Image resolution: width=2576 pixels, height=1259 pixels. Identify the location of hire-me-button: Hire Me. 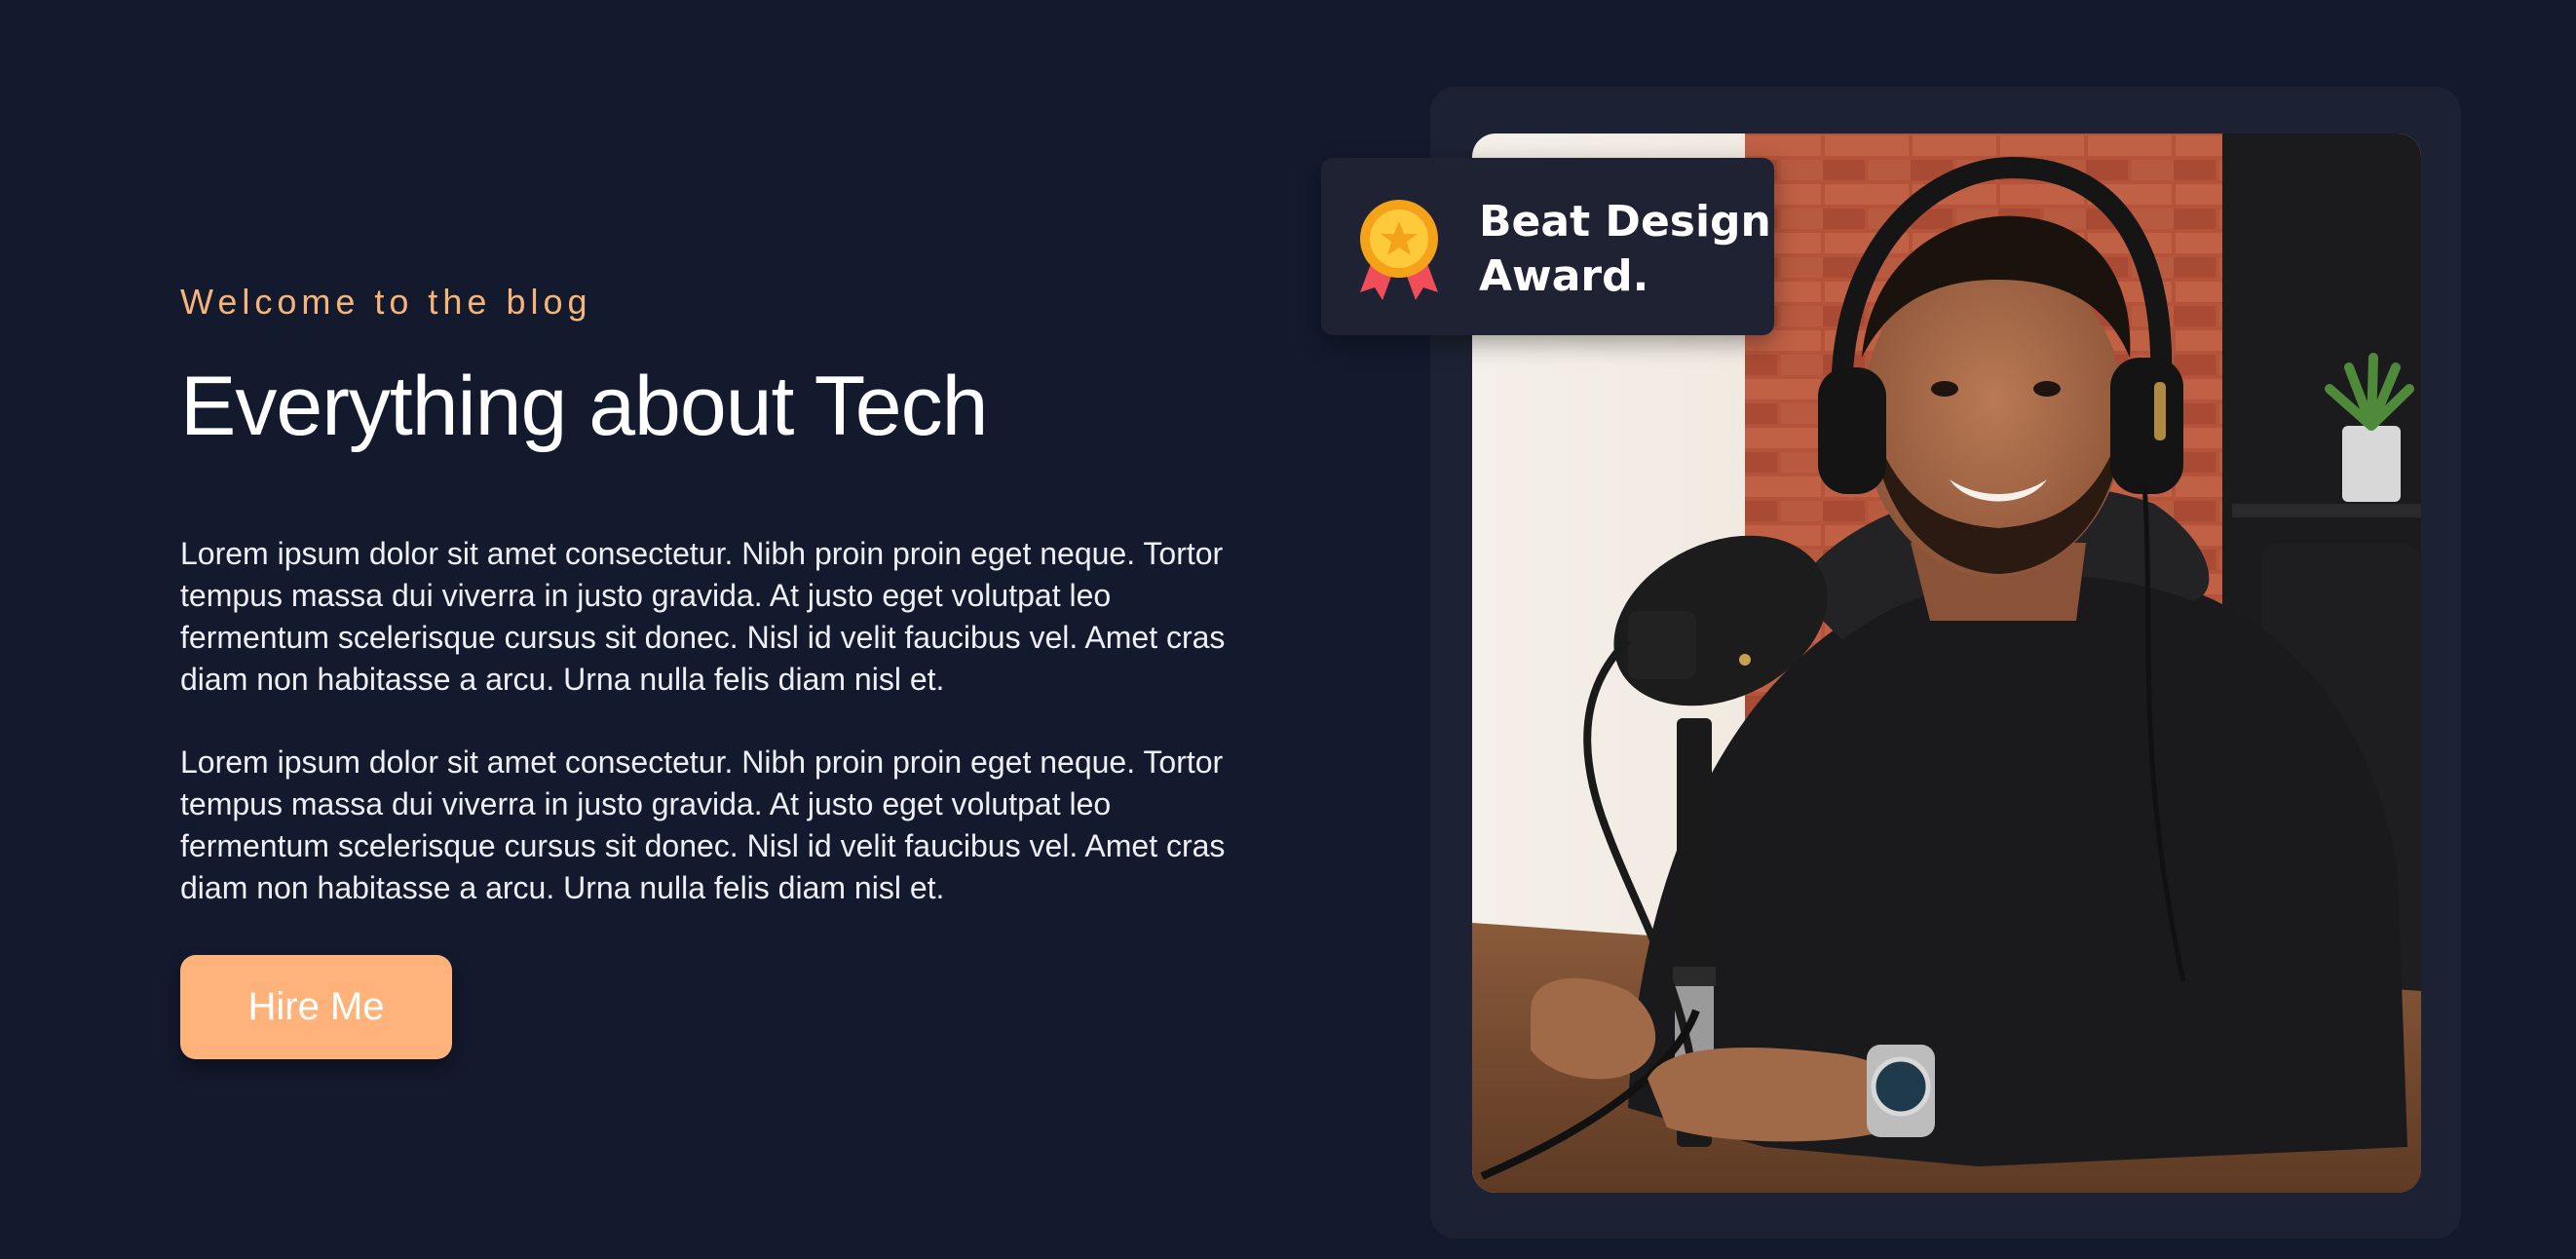
(316, 1007).